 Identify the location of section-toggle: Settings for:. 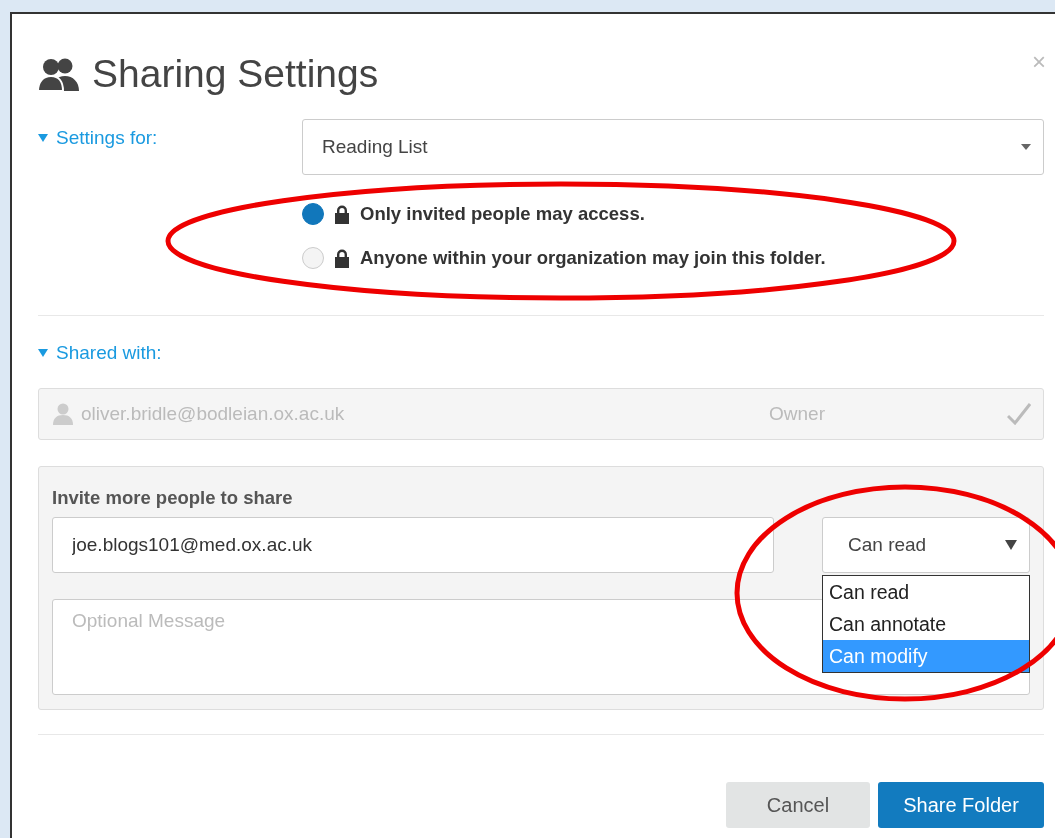
(170, 138).